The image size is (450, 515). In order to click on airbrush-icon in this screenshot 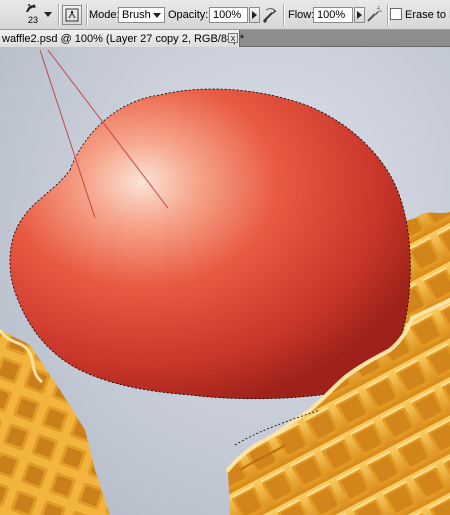, I will do `click(374, 15)`.